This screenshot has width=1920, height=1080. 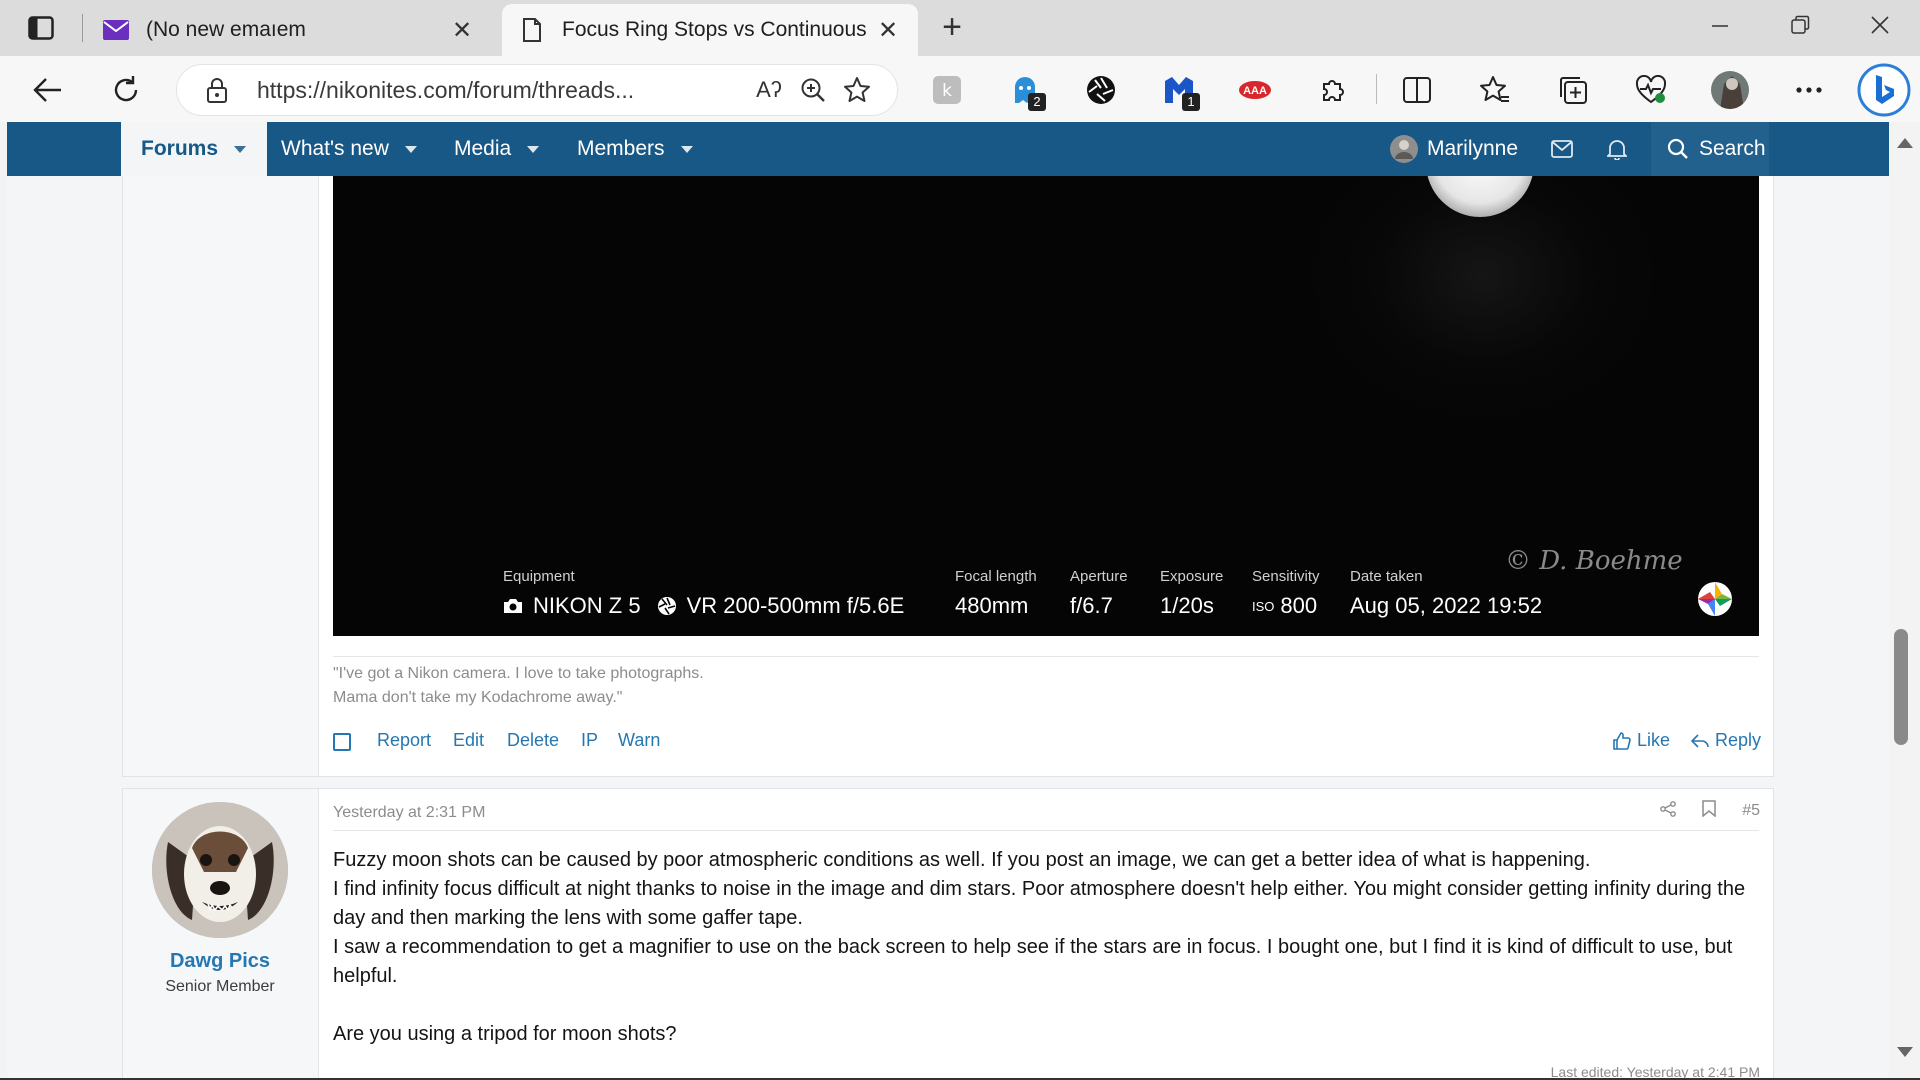 What do you see at coordinates (404, 740) in the screenshot?
I see `report-link: Report` at bounding box center [404, 740].